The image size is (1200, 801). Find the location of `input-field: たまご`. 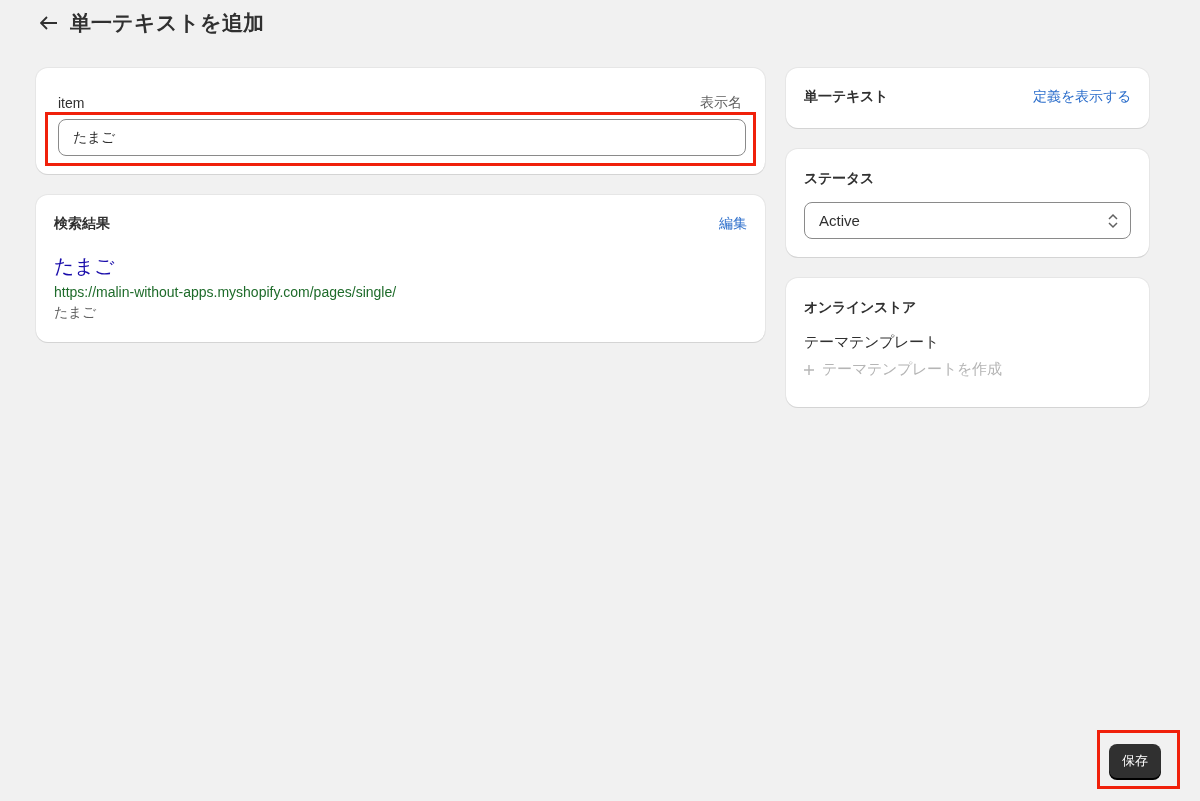

input-field: たまご is located at coordinates (402, 137).